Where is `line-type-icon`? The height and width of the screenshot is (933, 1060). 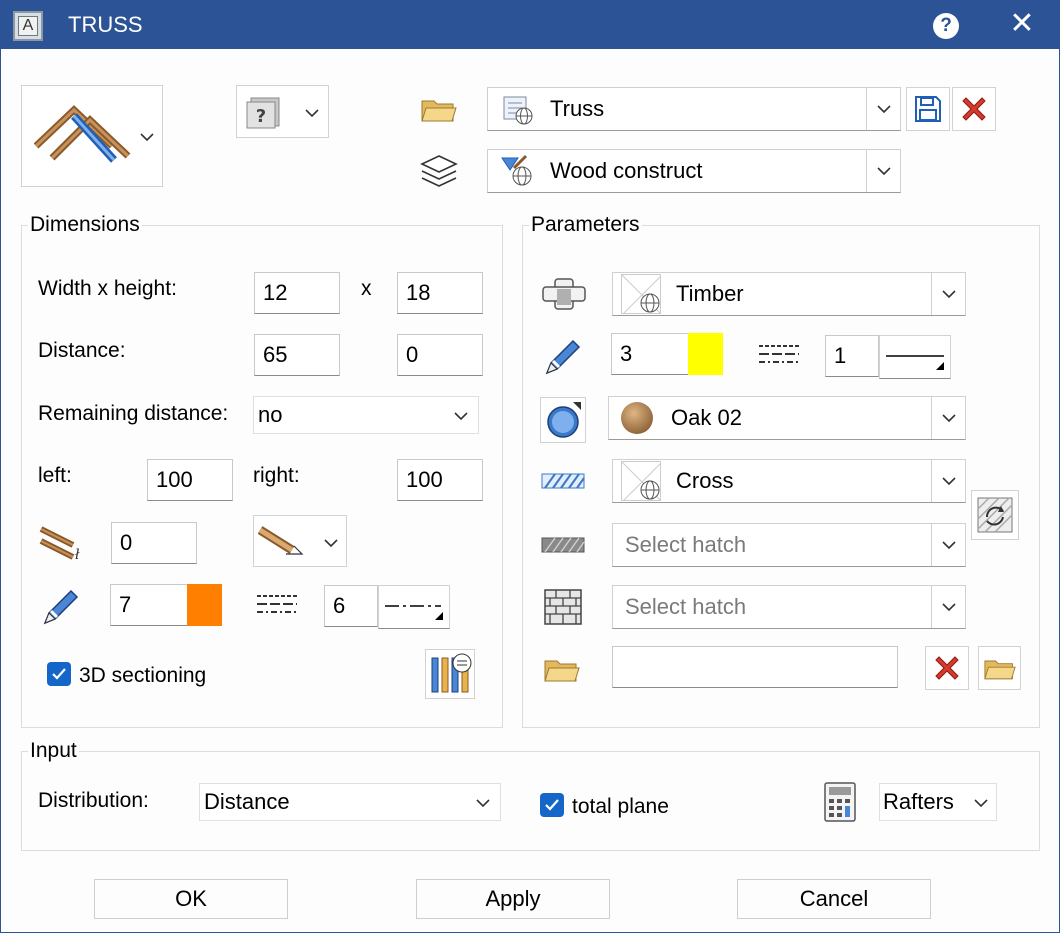
line-type-icon is located at coordinates (277, 604).